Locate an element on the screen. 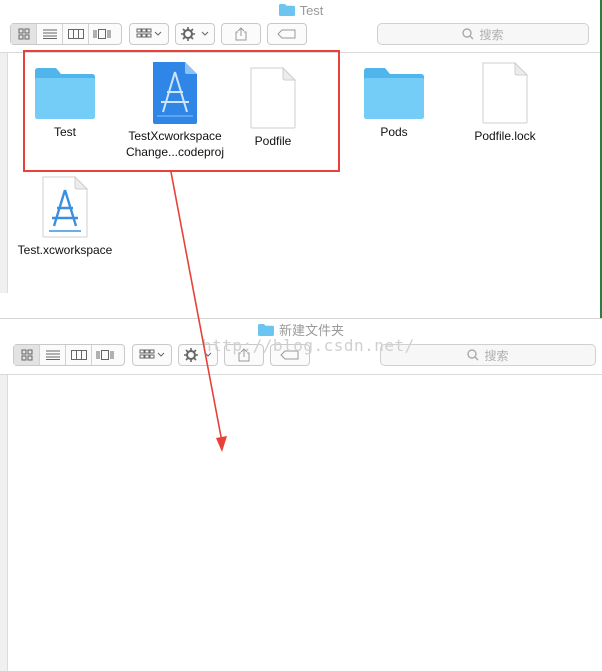 This screenshot has width=602, height=671. drag-arrow is located at coordinates (198, 311).